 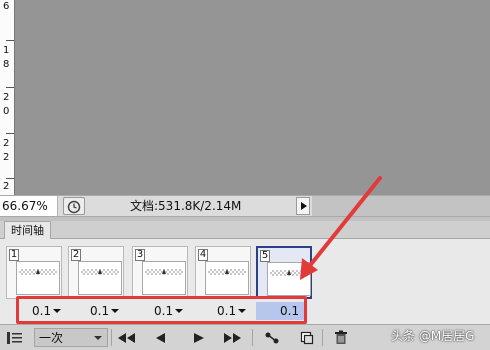 I want to click on annotation-arrow, so click(x=341, y=228).